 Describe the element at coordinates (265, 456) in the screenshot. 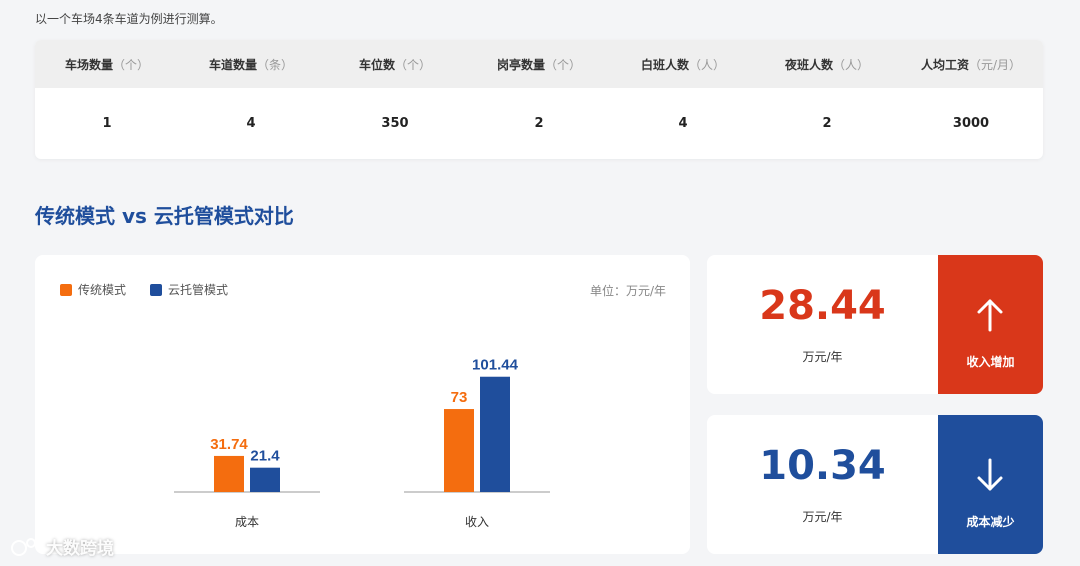

I see `data-label: 21.4` at that location.